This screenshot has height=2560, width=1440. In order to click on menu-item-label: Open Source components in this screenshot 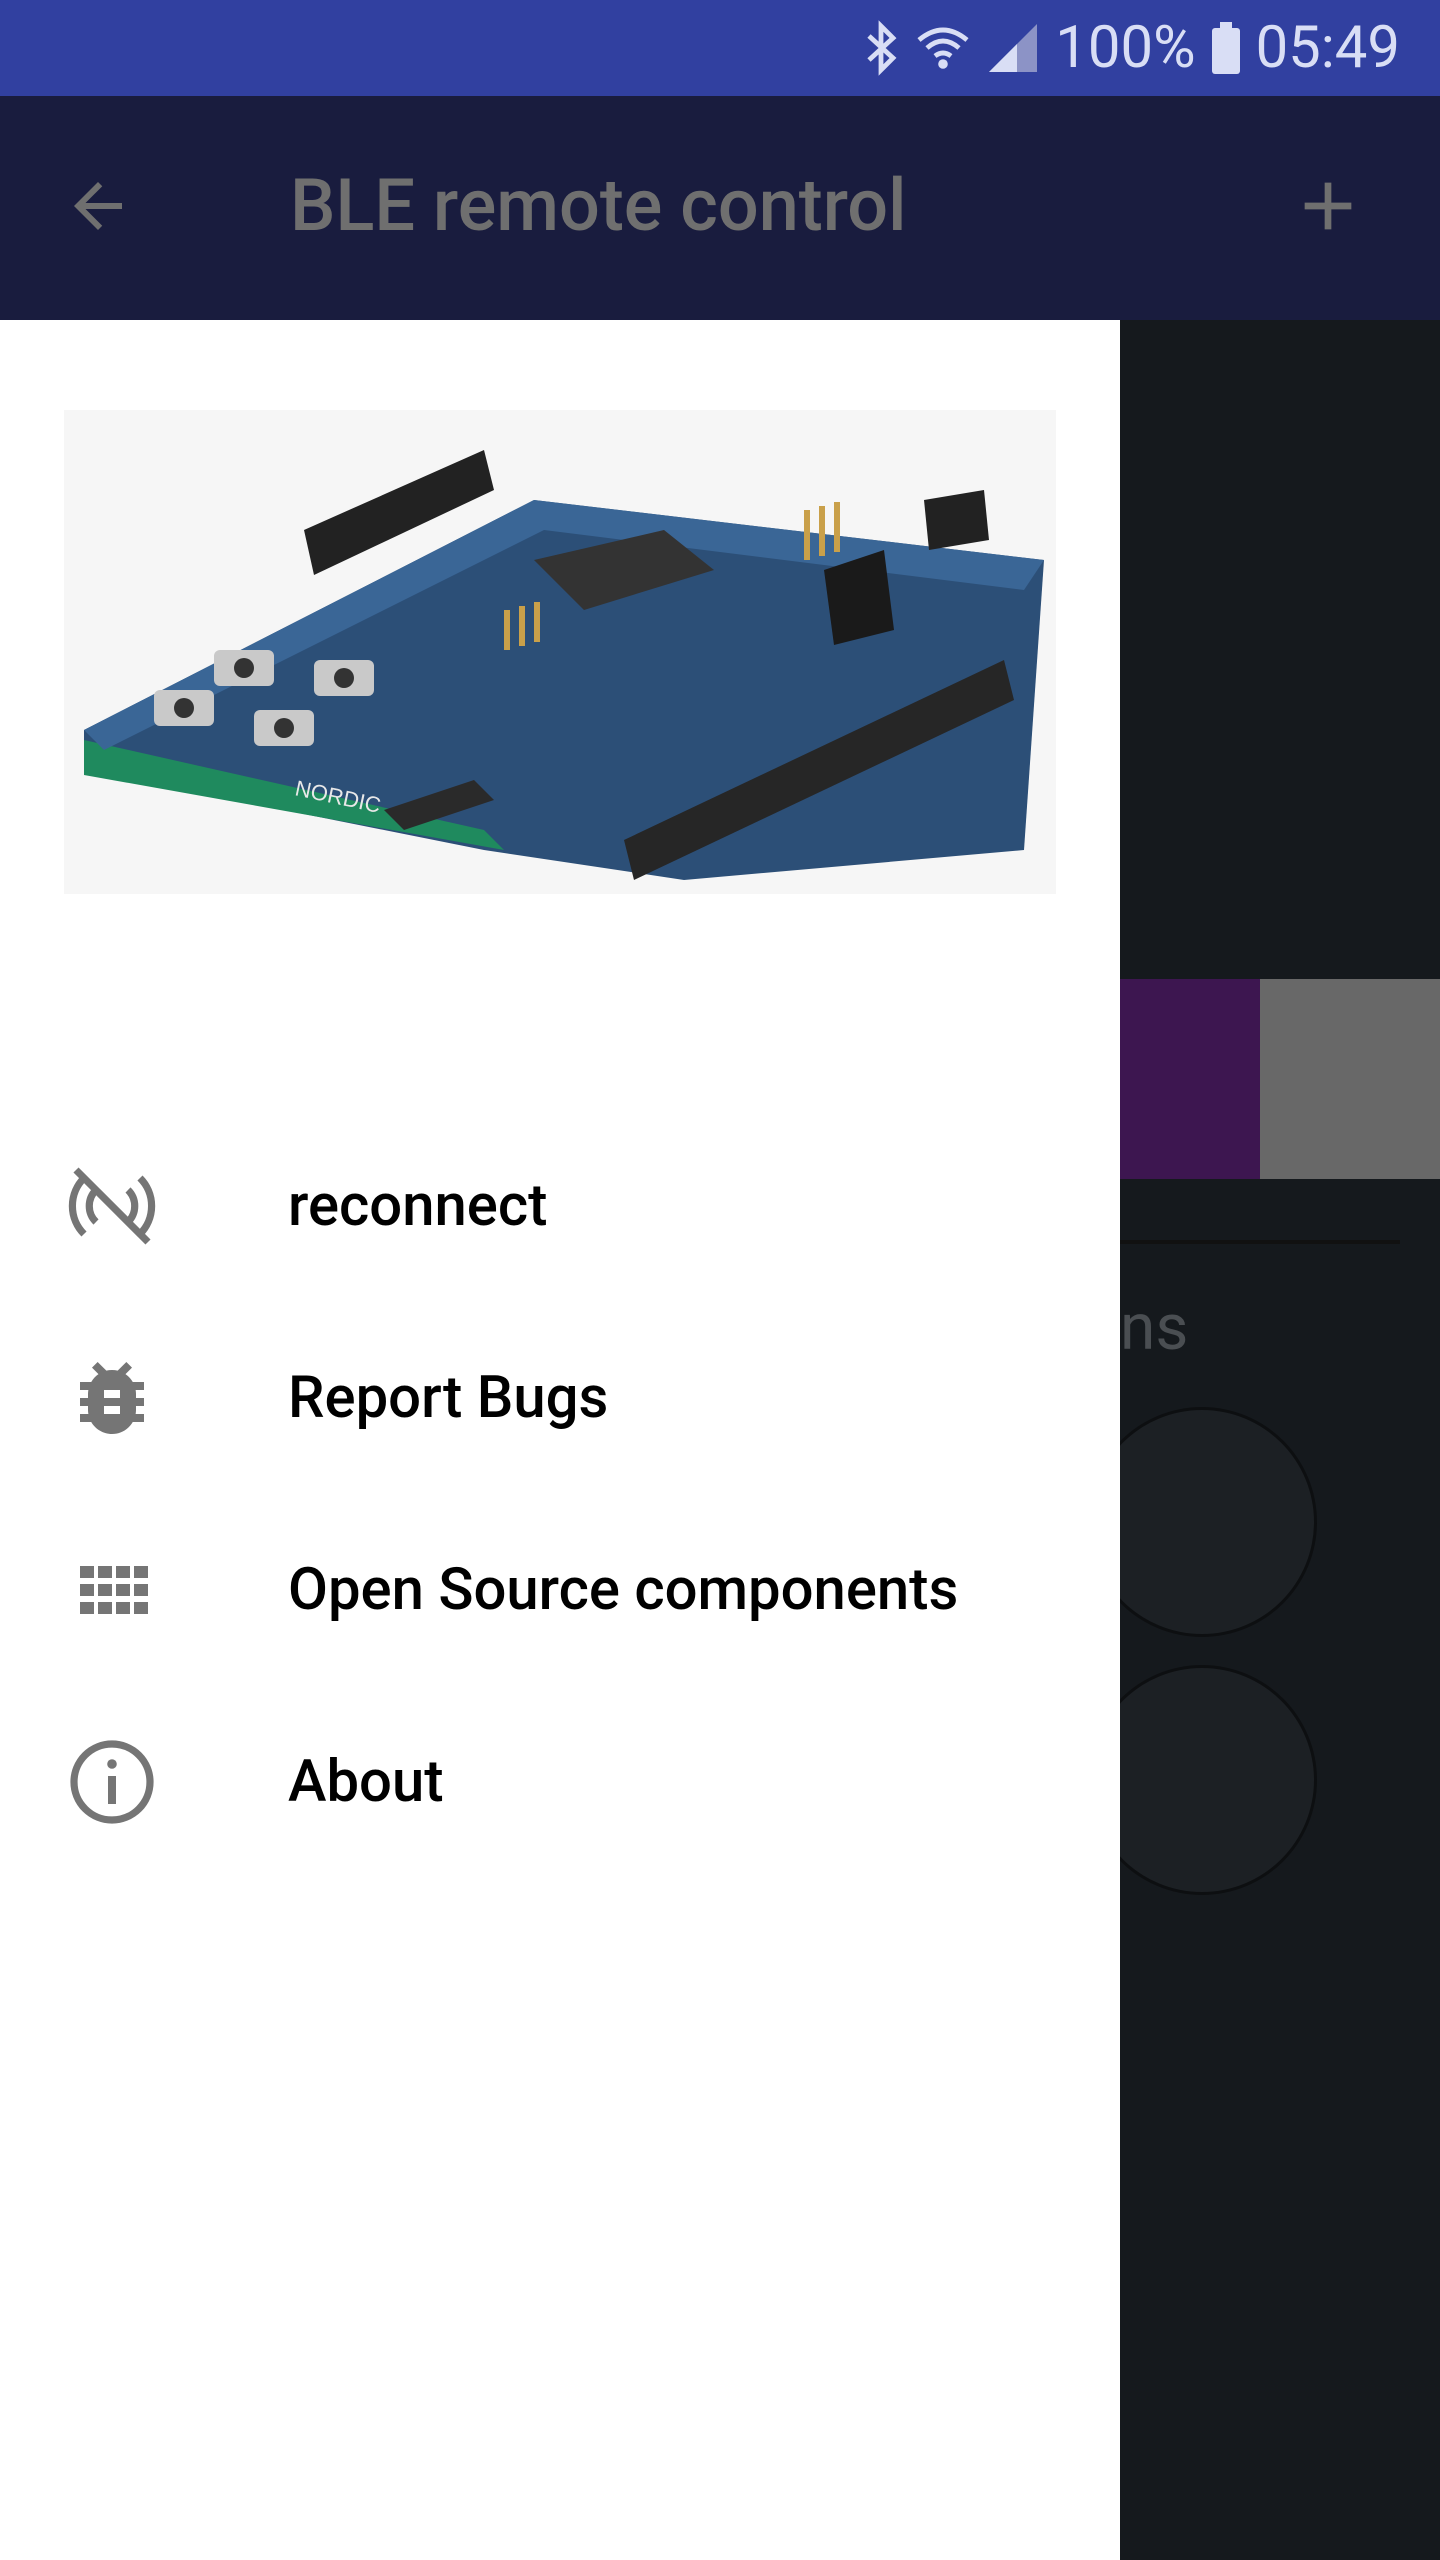, I will do `click(623, 1590)`.